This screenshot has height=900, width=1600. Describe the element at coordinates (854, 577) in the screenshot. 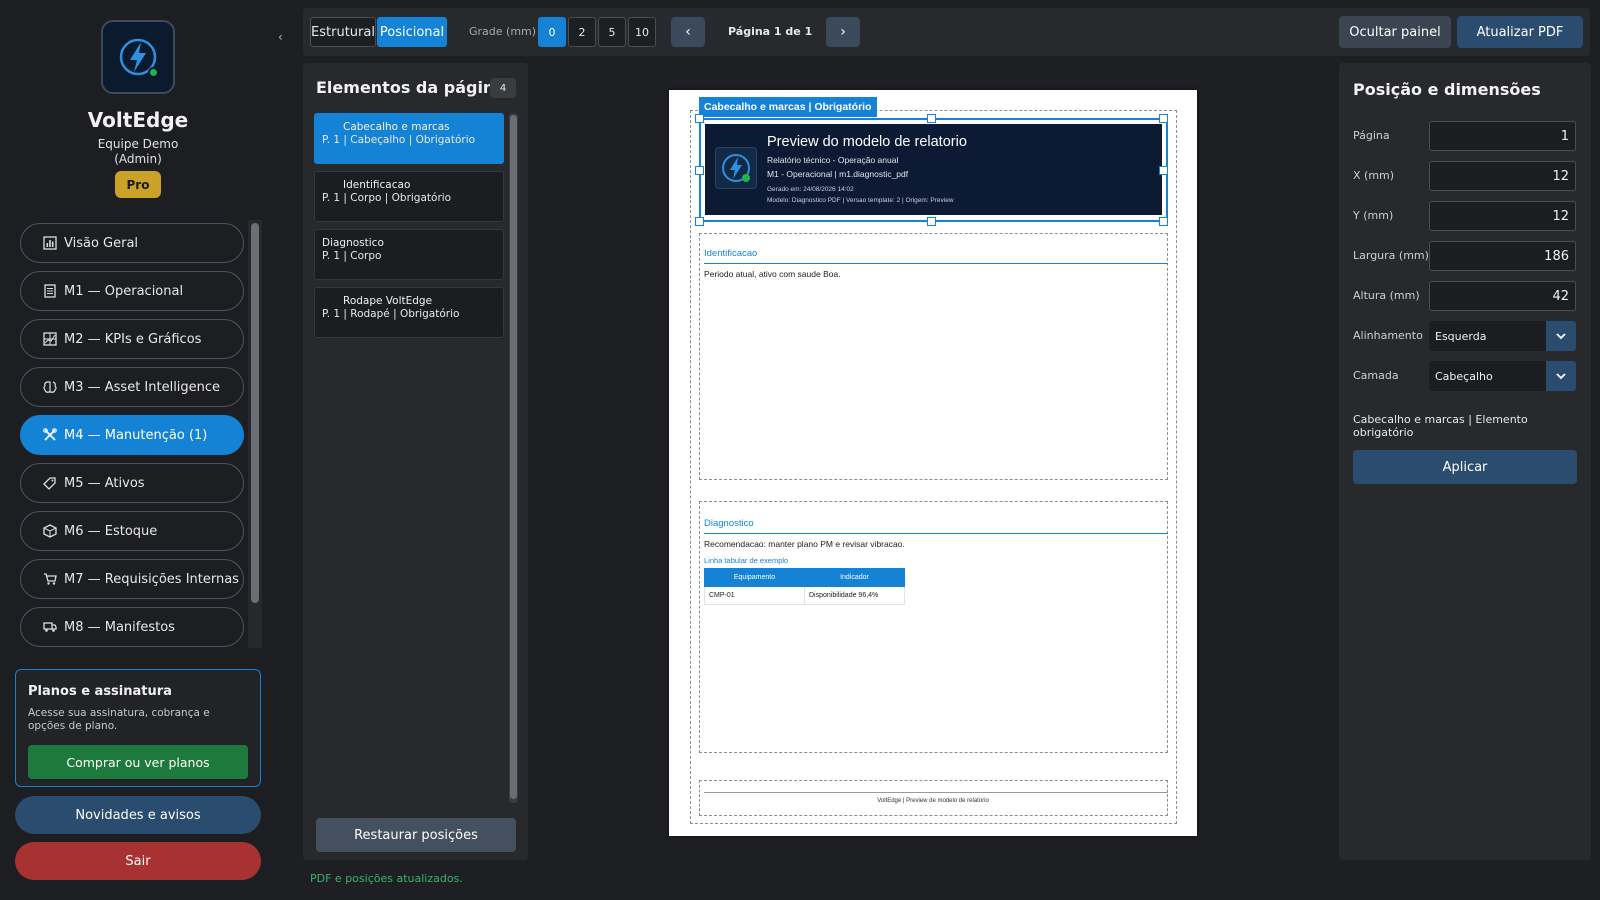

I see `table-header-cell: Indicador` at that location.